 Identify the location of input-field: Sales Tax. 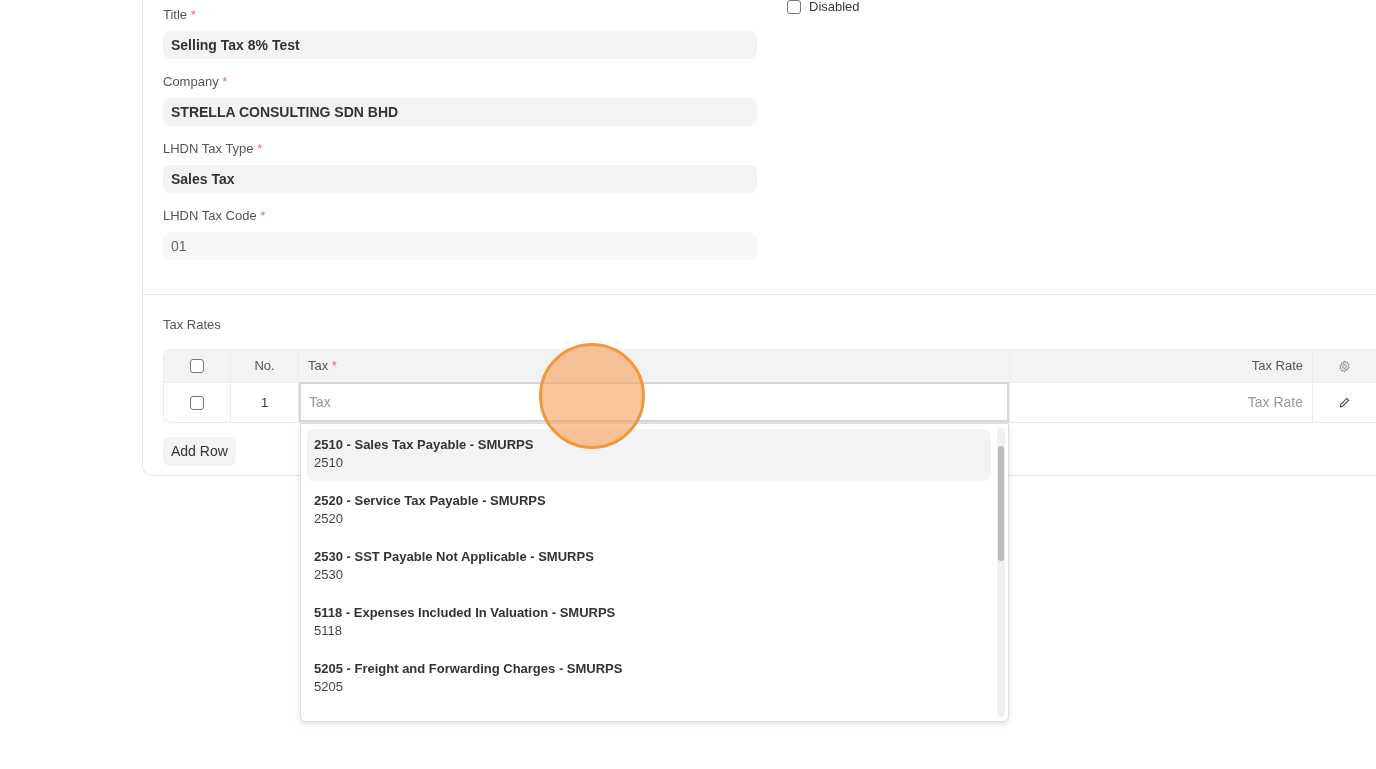
(460, 179).